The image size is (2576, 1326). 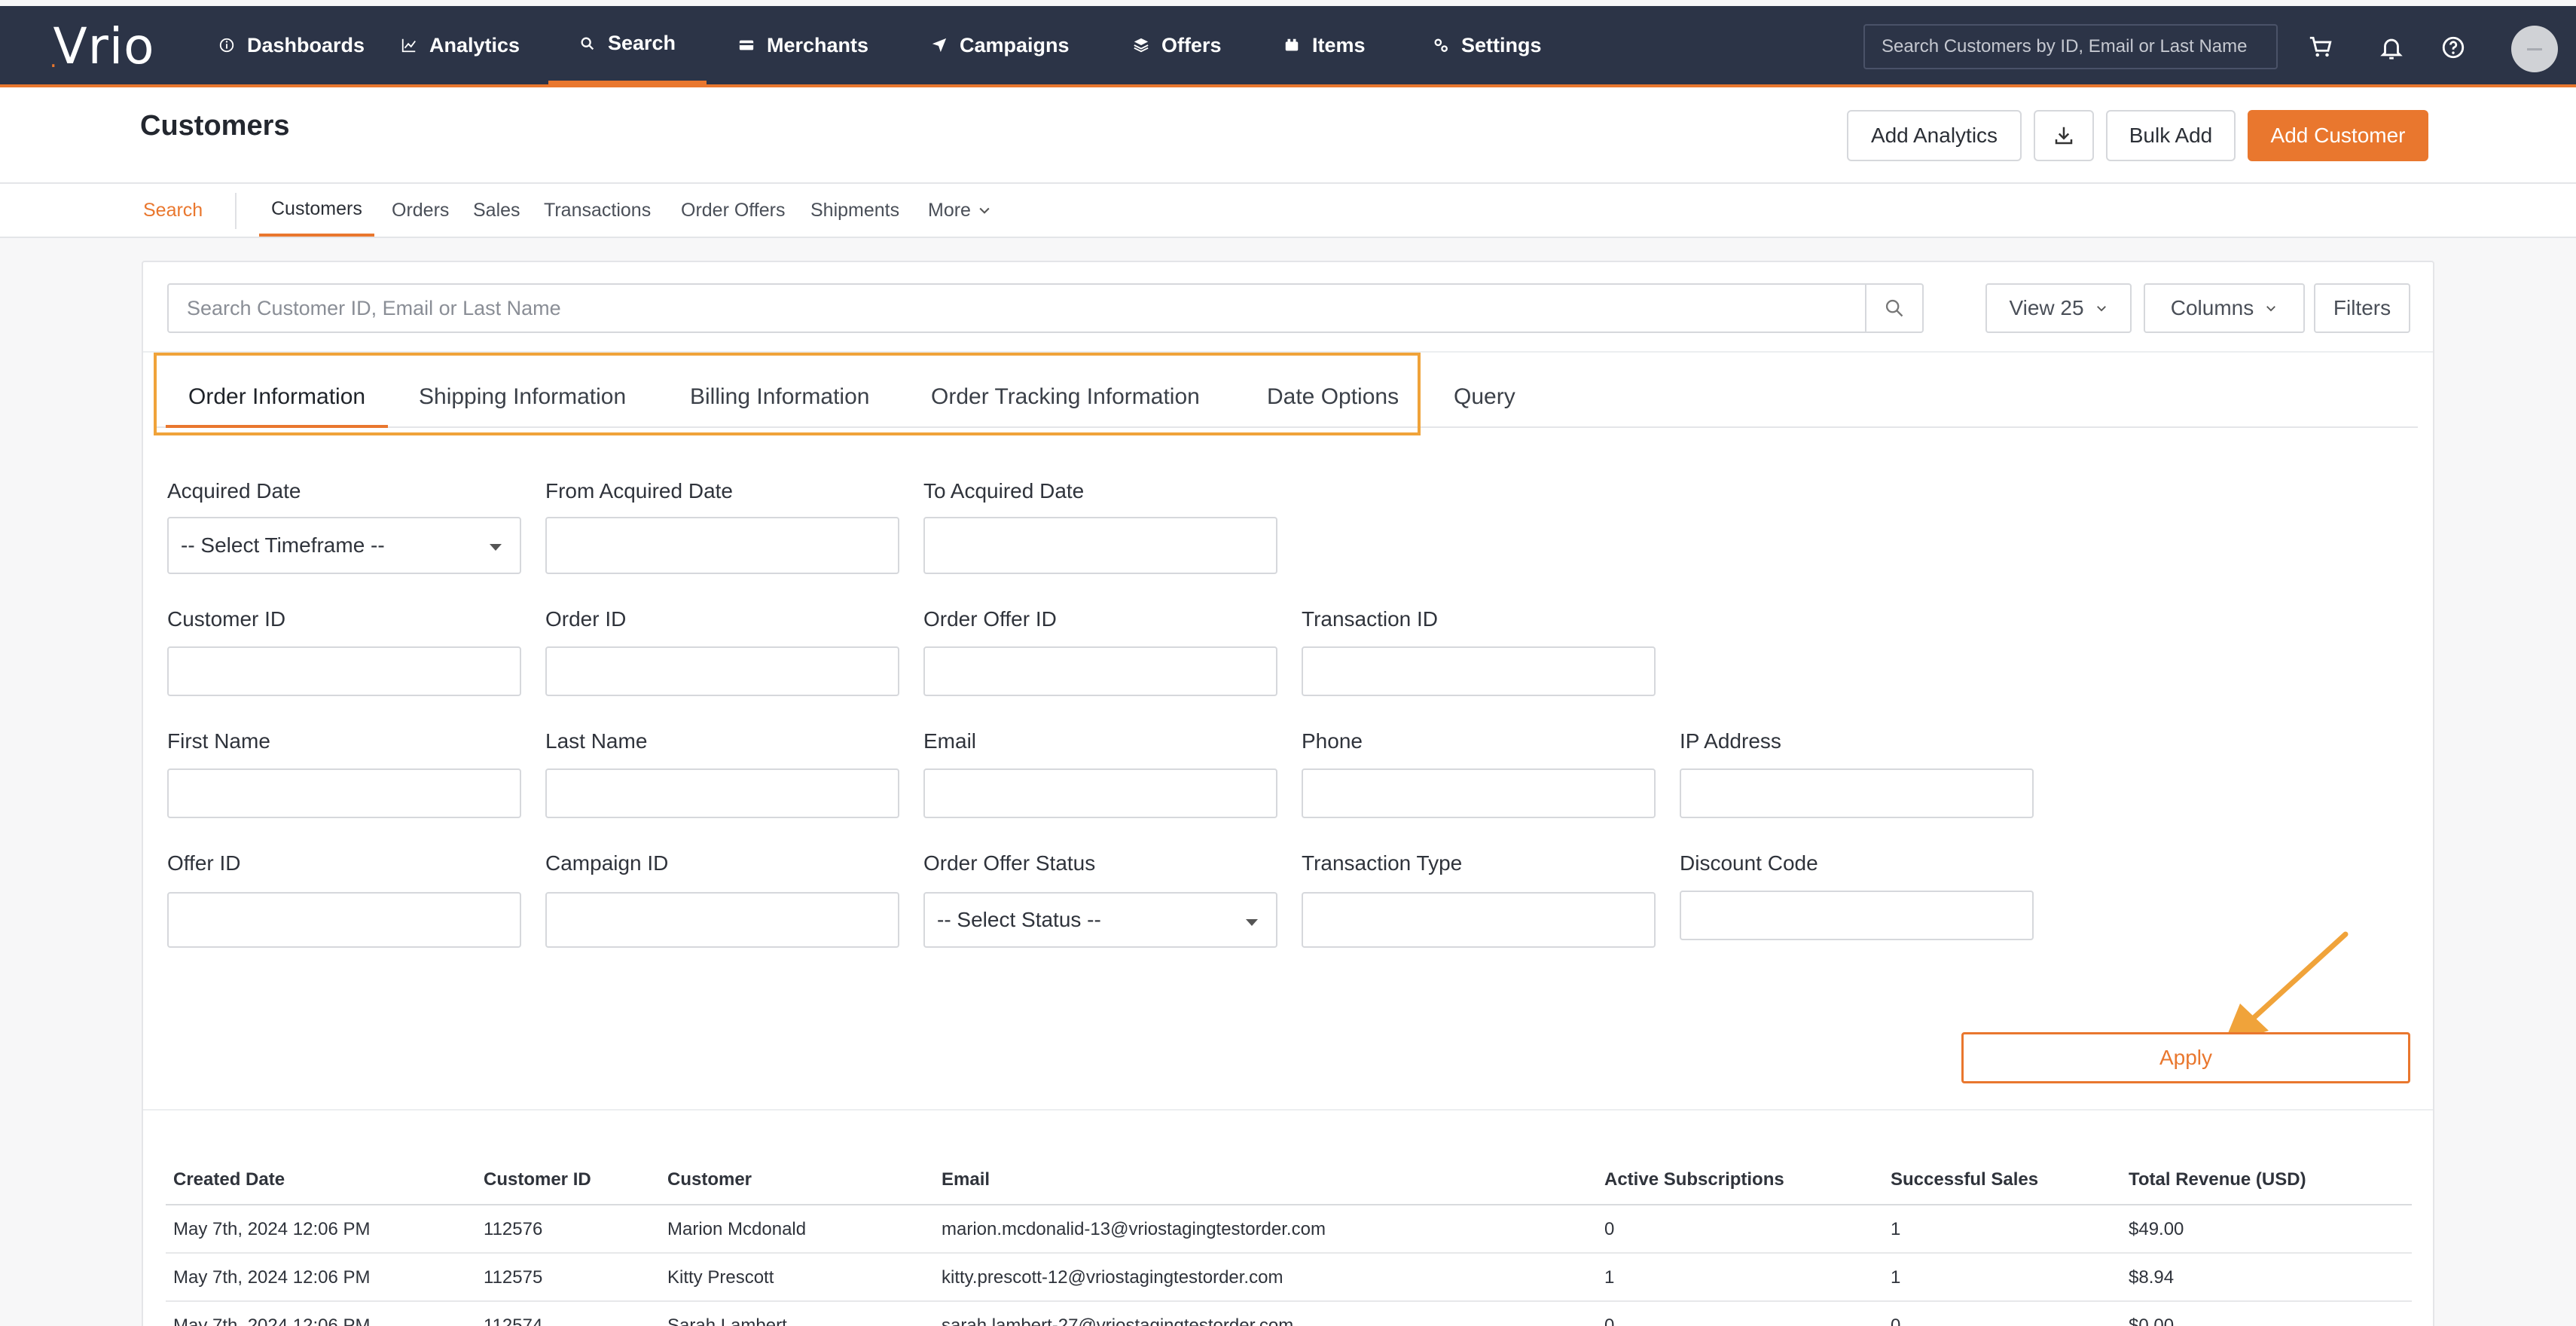 I want to click on nav-settings: Settings, so click(x=1488, y=45).